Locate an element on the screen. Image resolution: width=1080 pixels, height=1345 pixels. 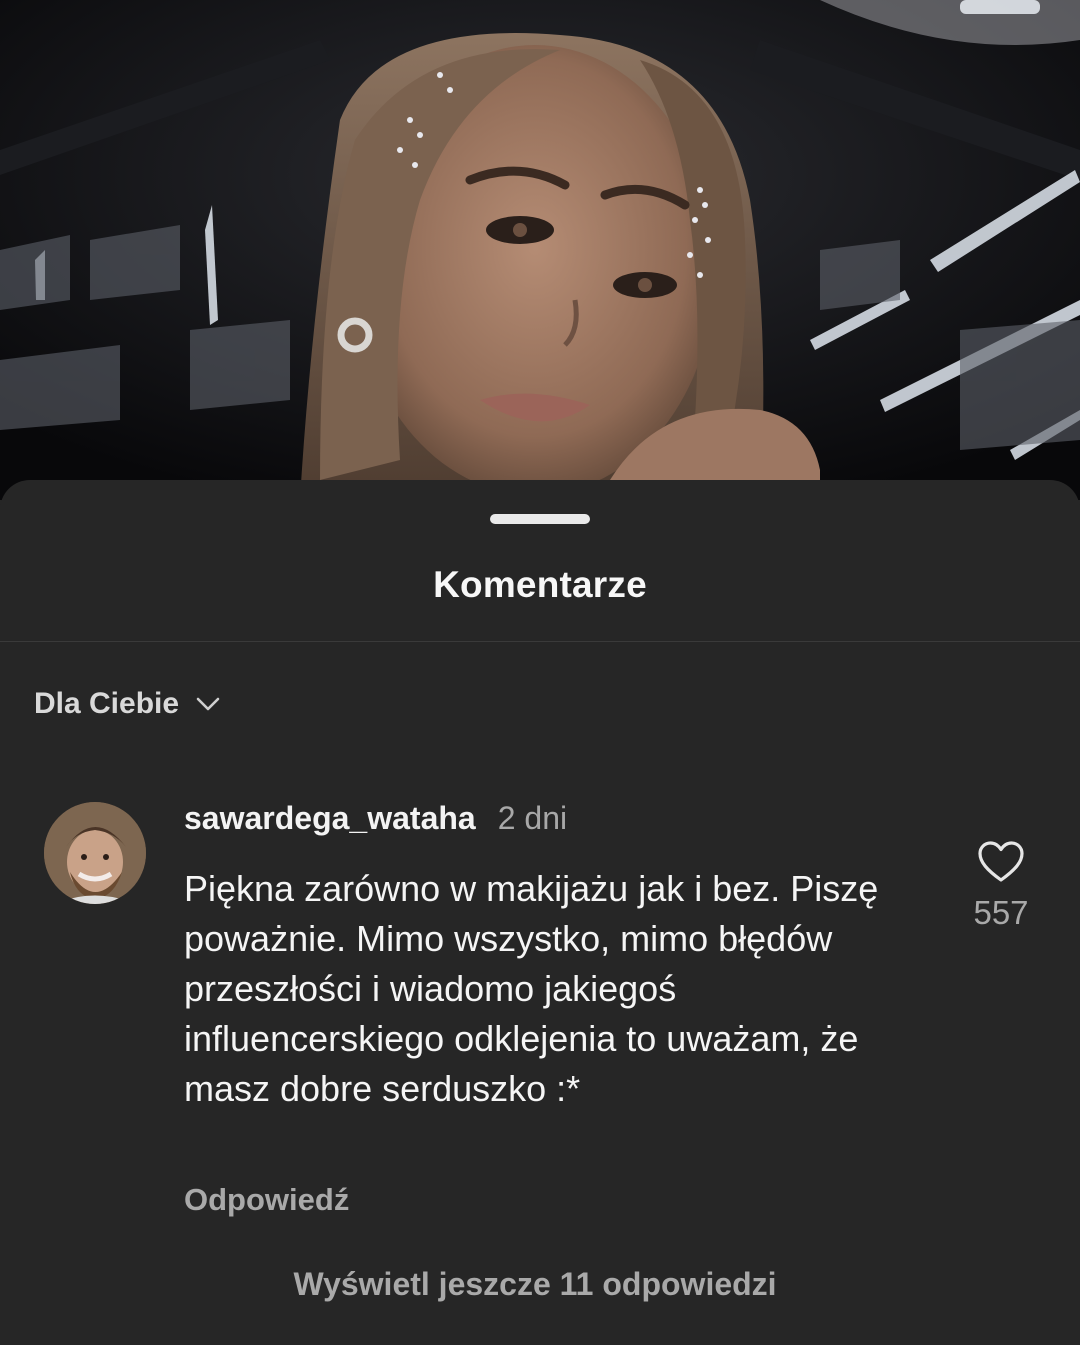
heart-icon is located at coordinates (1001, 861).